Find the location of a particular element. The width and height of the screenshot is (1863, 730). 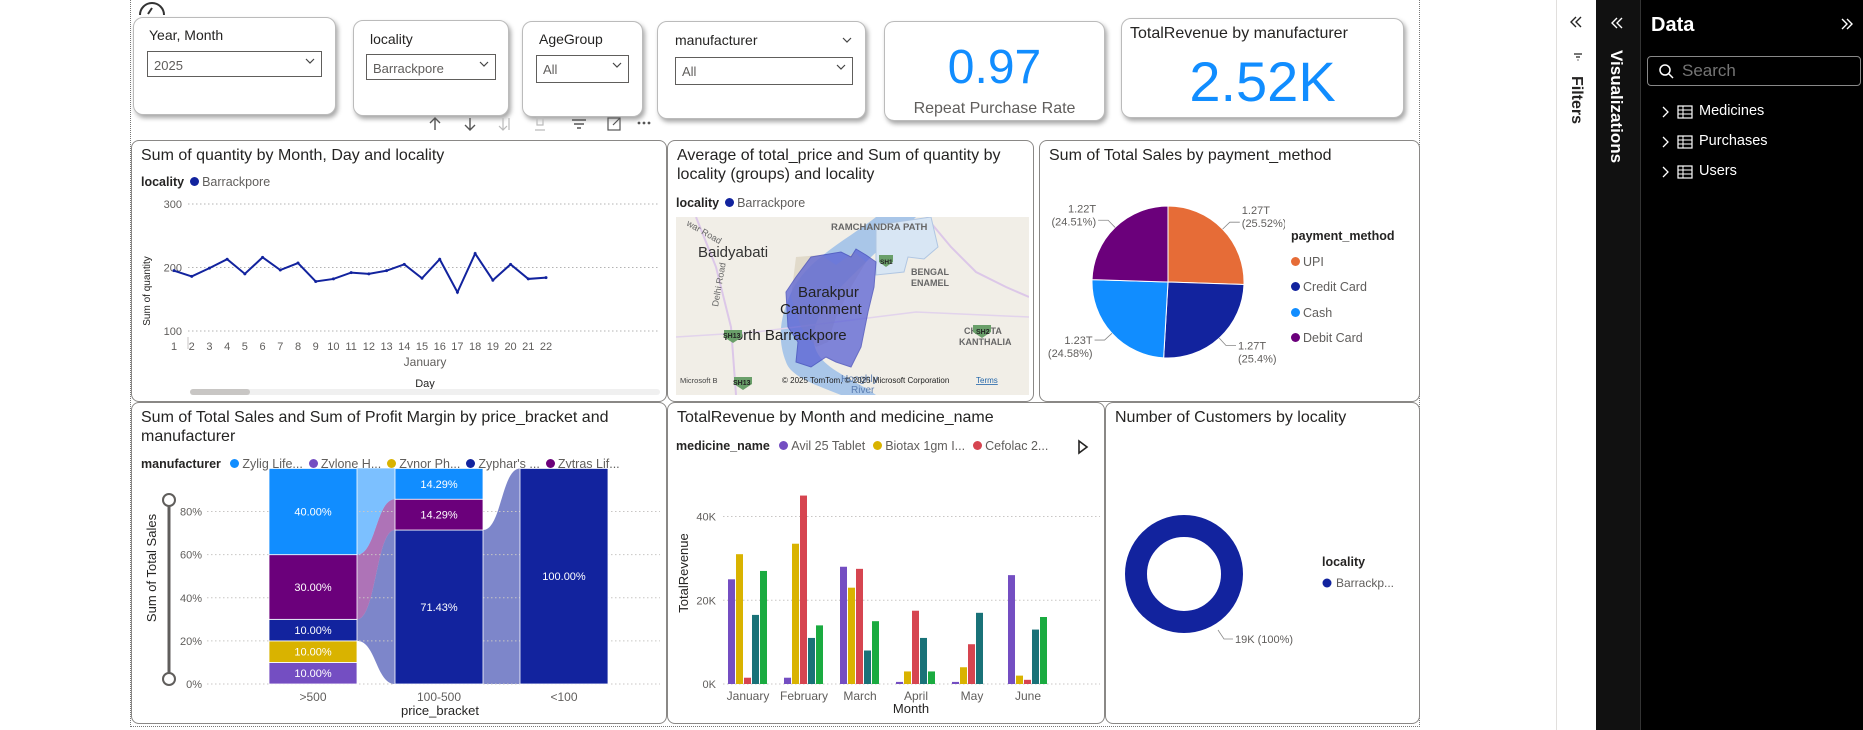

slicer-locality: locality Barrackpore is located at coordinates (431, 68).